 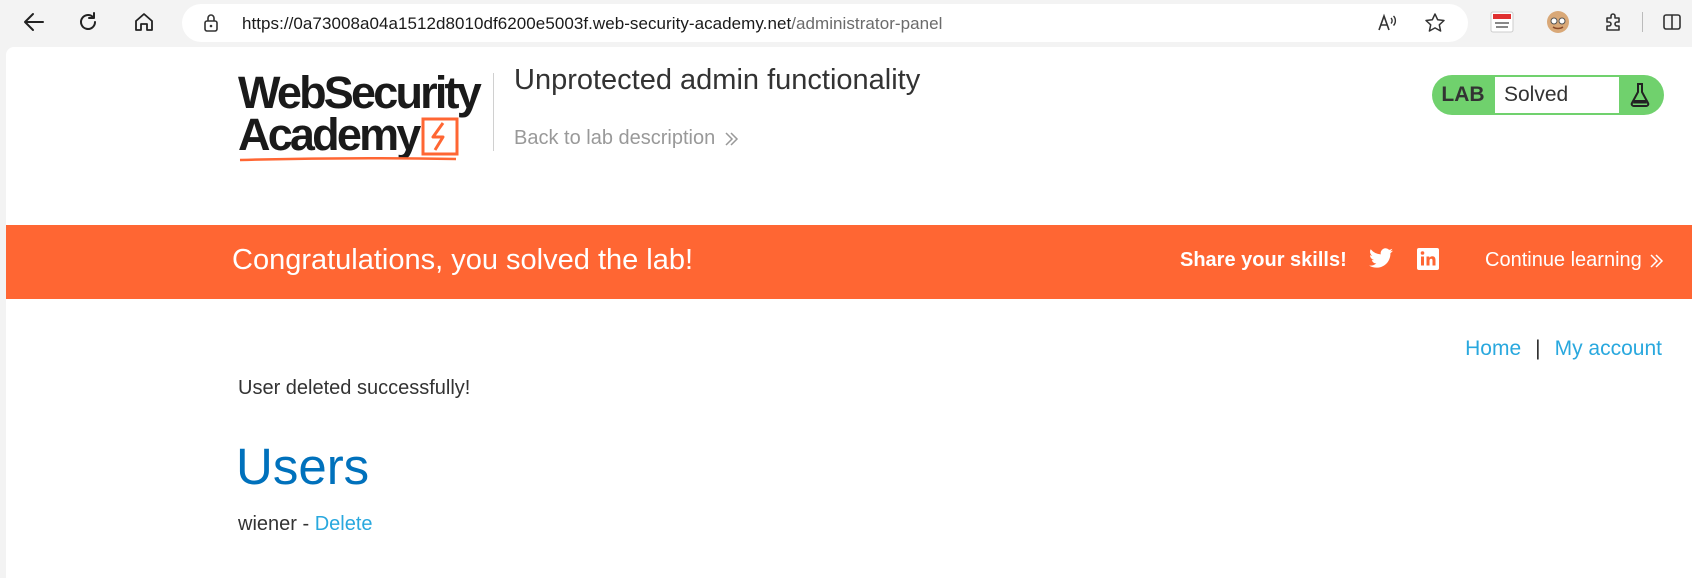 What do you see at coordinates (463, 260) in the screenshot?
I see `congratulations-text: Congratulations, you solved the lab!` at bounding box center [463, 260].